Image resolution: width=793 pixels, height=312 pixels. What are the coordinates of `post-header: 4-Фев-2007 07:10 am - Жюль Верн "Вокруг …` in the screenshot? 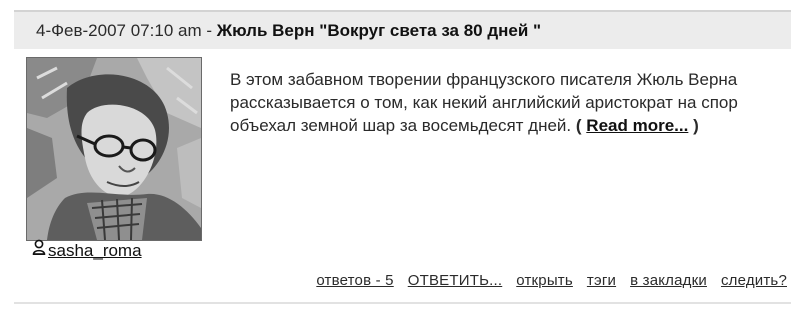 It's located at (402, 29).